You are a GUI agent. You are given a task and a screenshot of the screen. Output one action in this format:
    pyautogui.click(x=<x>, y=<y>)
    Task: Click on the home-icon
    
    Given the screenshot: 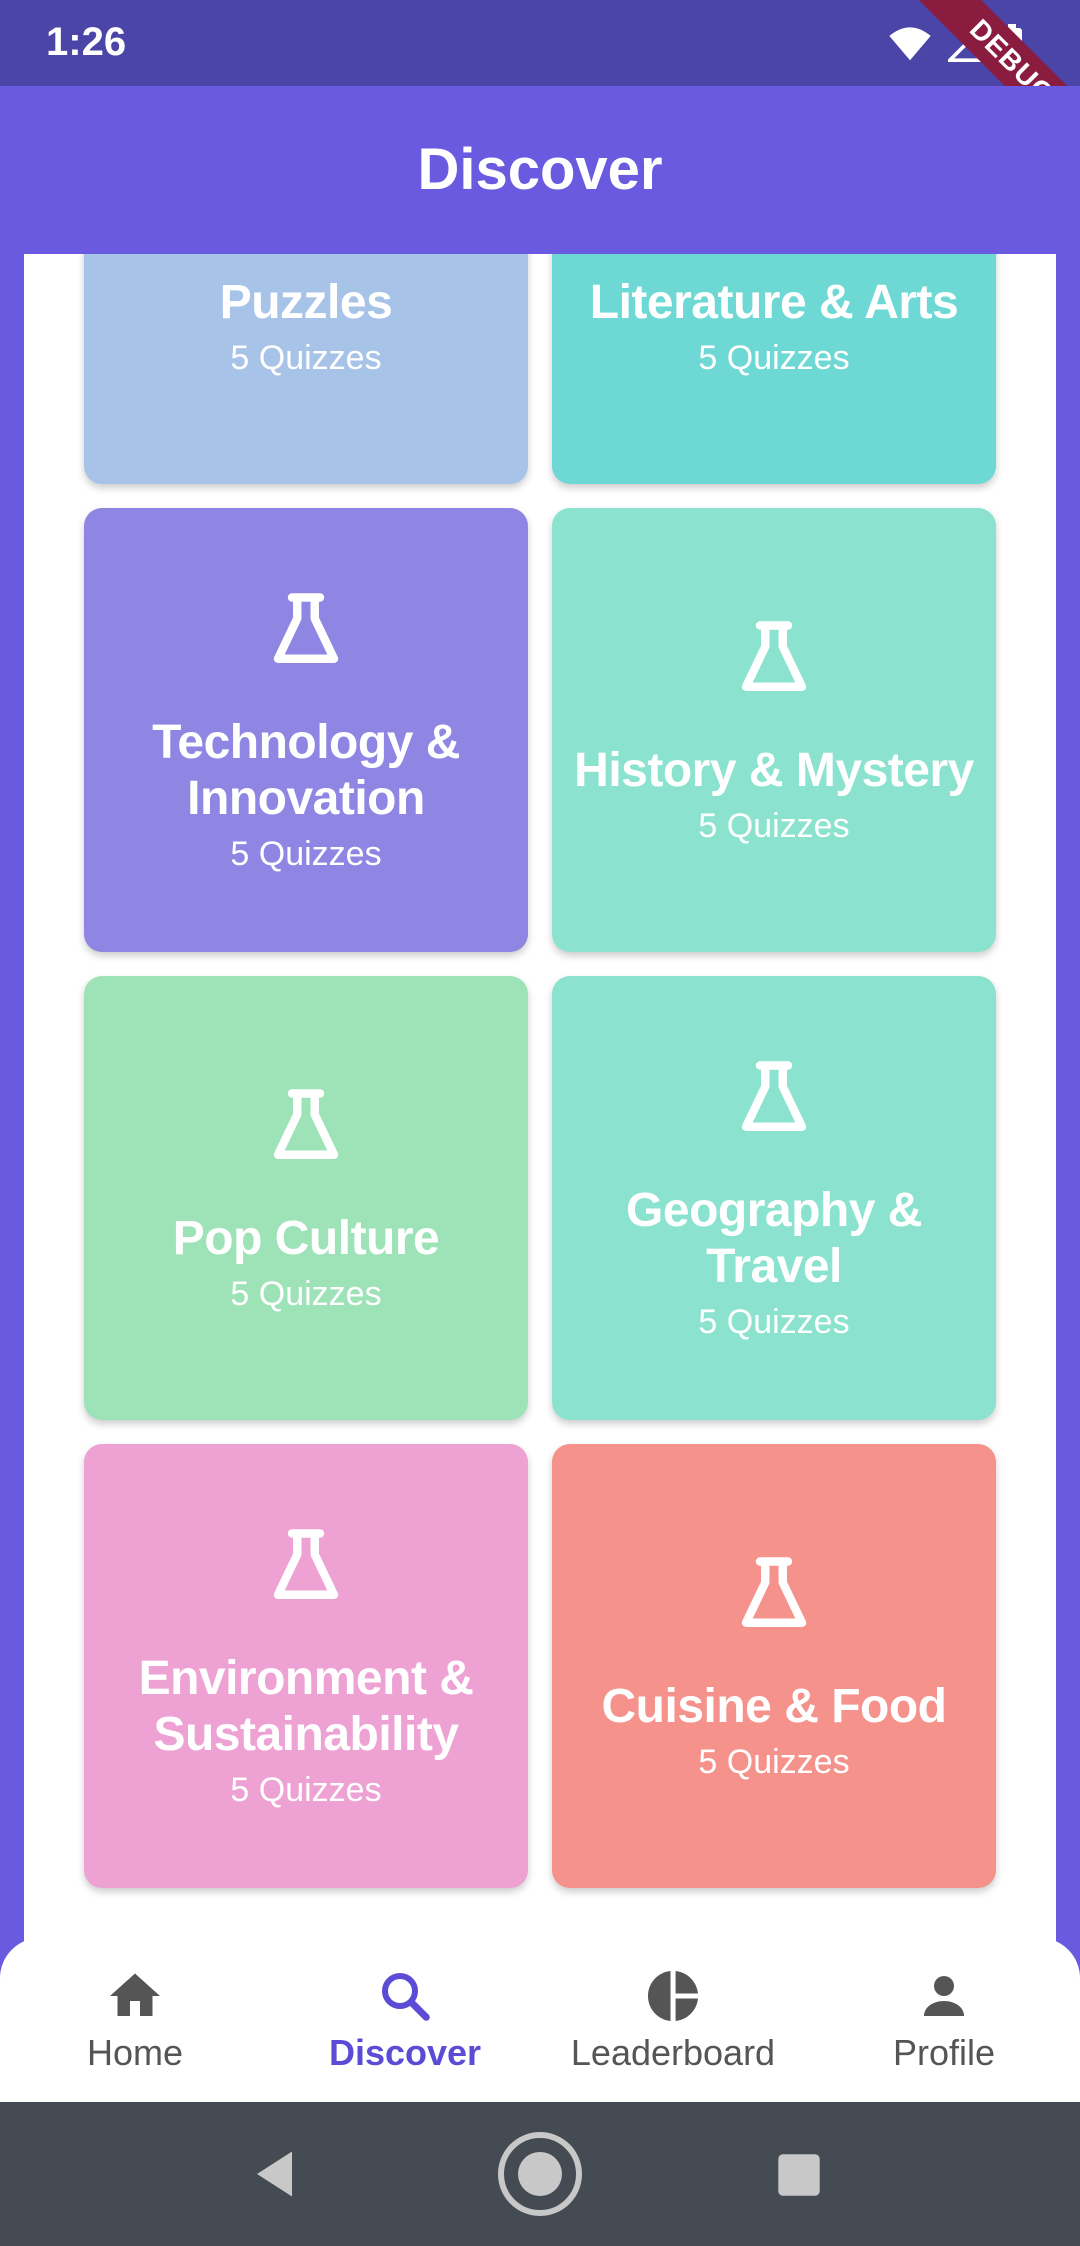 What is the action you would take?
    pyautogui.click(x=135, y=1994)
    